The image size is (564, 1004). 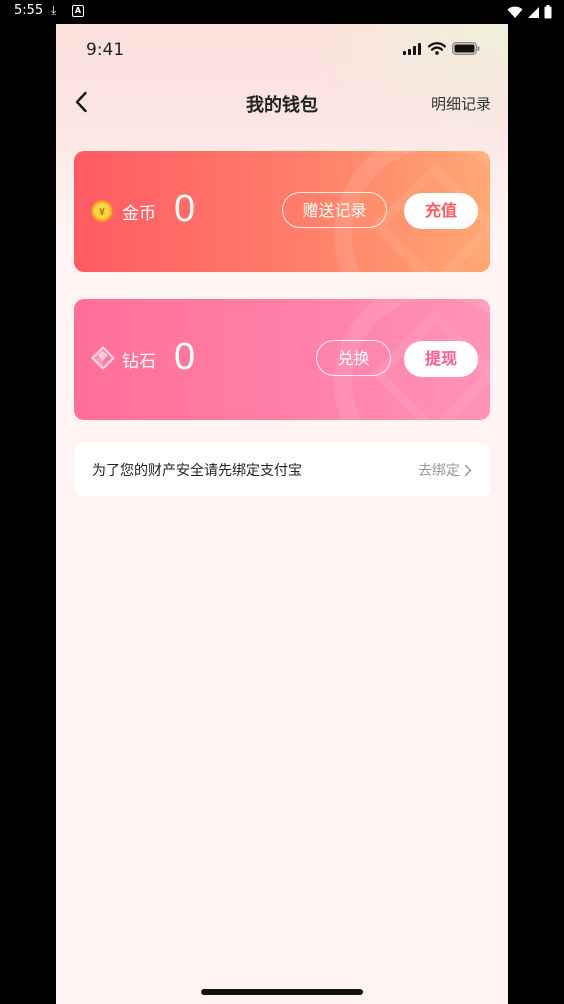 What do you see at coordinates (468, 470) in the screenshot?
I see `chevron-right-icon` at bounding box center [468, 470].